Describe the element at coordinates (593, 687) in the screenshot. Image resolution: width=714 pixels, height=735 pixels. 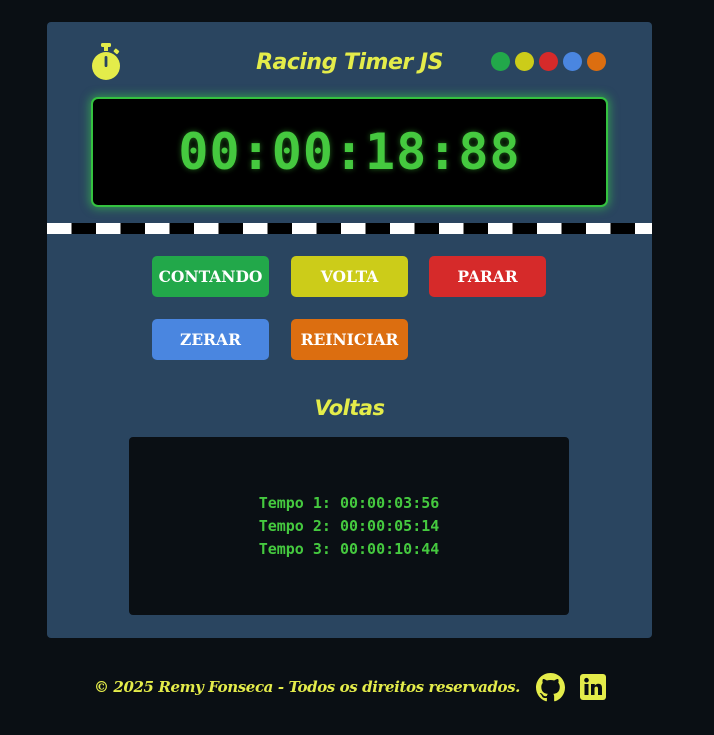
I see `linkedin-icon` at that location.